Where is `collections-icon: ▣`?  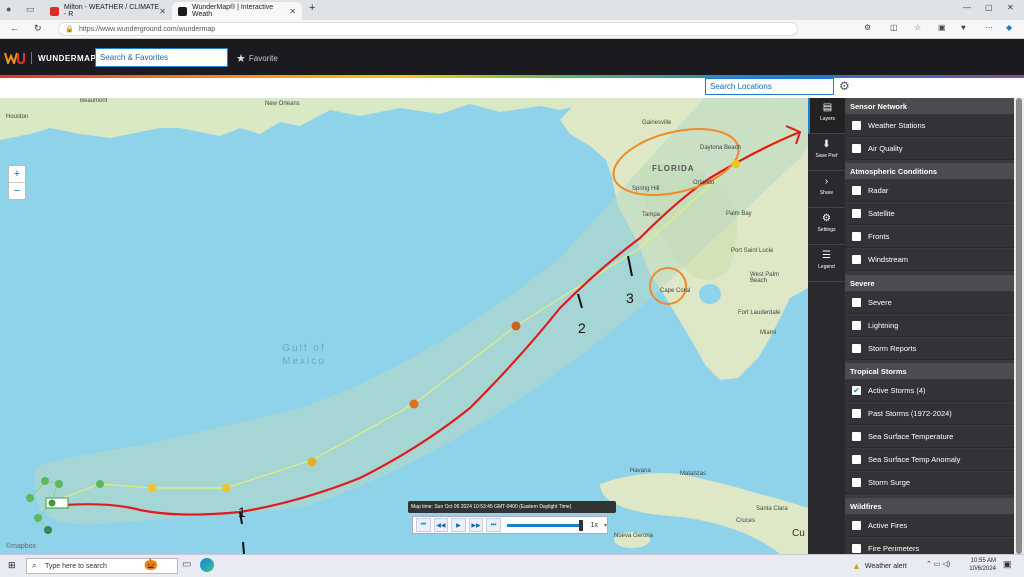
collections-icon: ▣ is located at coordinates (942, 27).